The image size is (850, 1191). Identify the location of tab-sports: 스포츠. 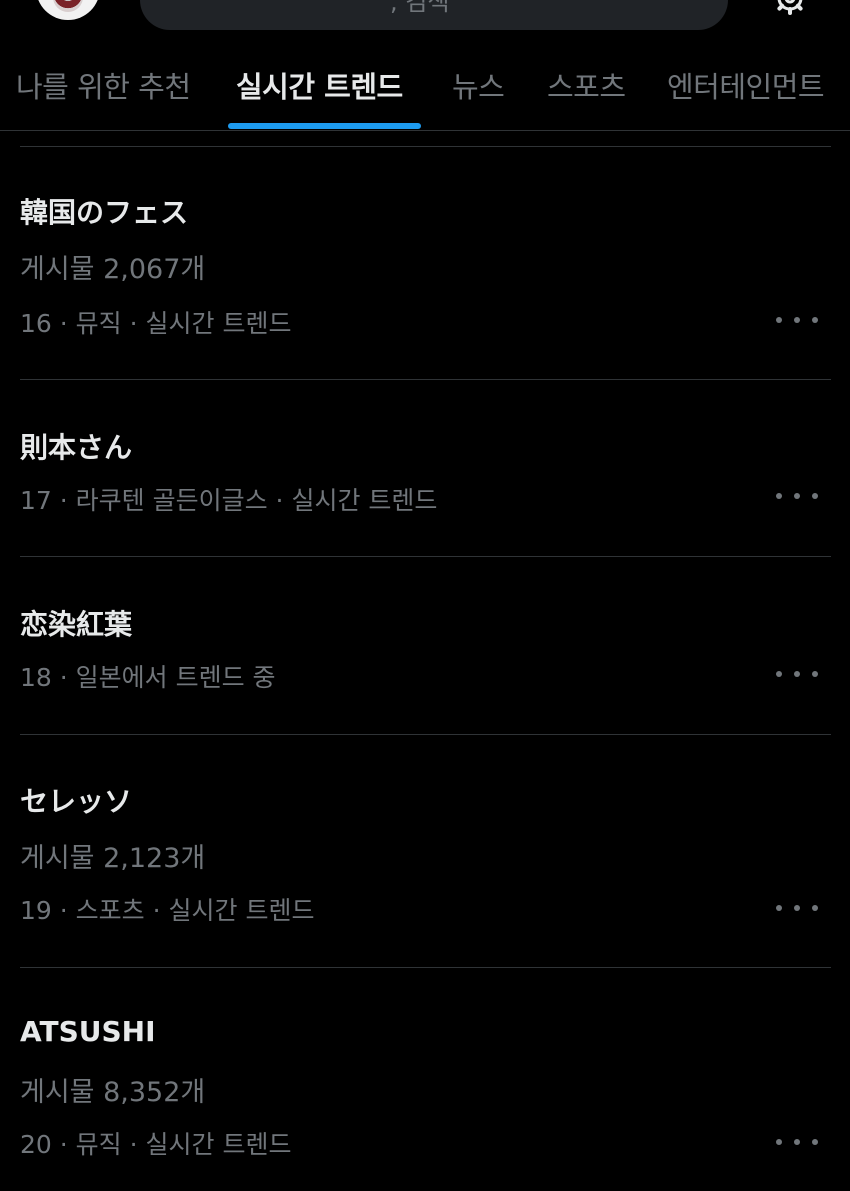
(586, 85).